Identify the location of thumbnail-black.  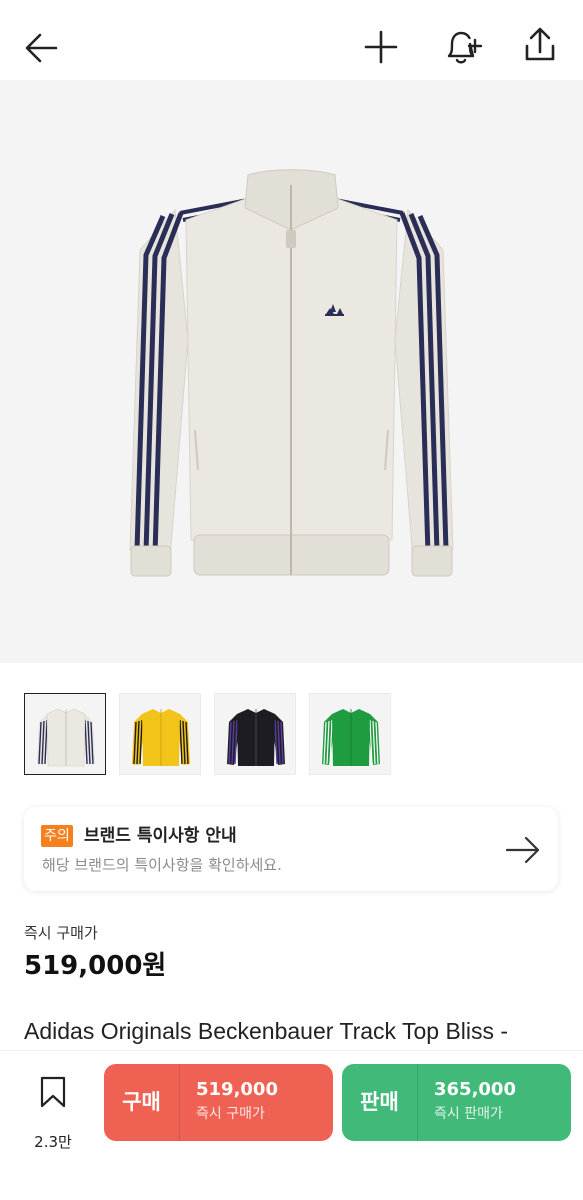
(255, 734).